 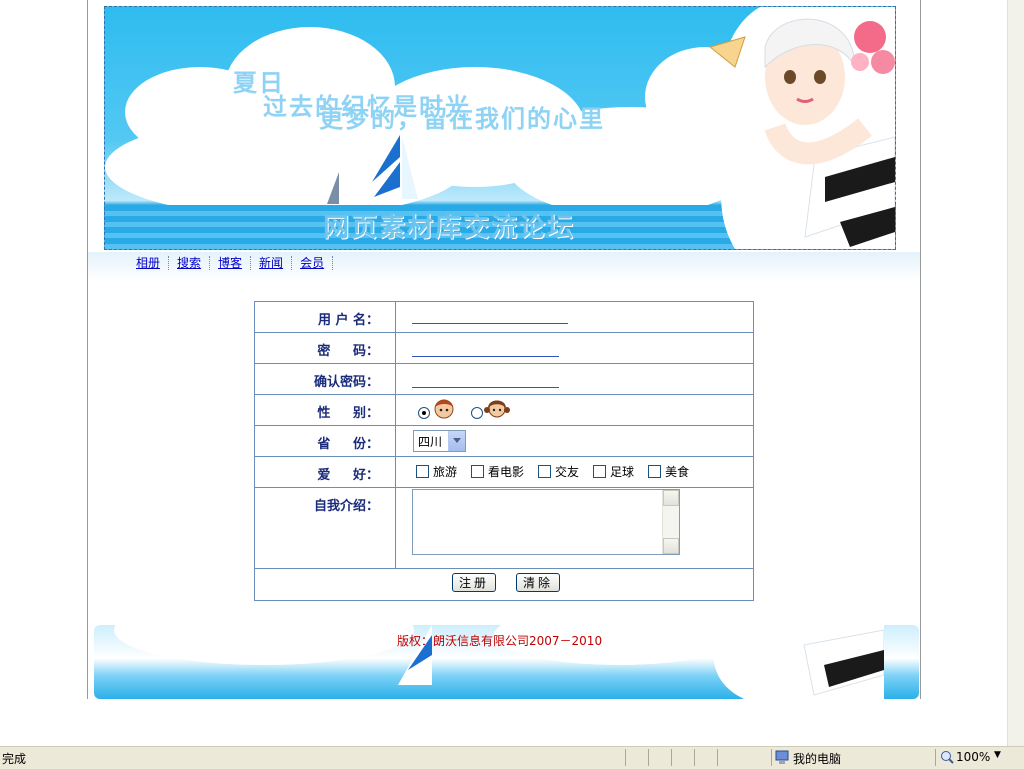 What do you see at coordinates (997, 755) in the screenshot?
I see `zoom-dropdown-icon: ▼` at bounding box center [997, 755].